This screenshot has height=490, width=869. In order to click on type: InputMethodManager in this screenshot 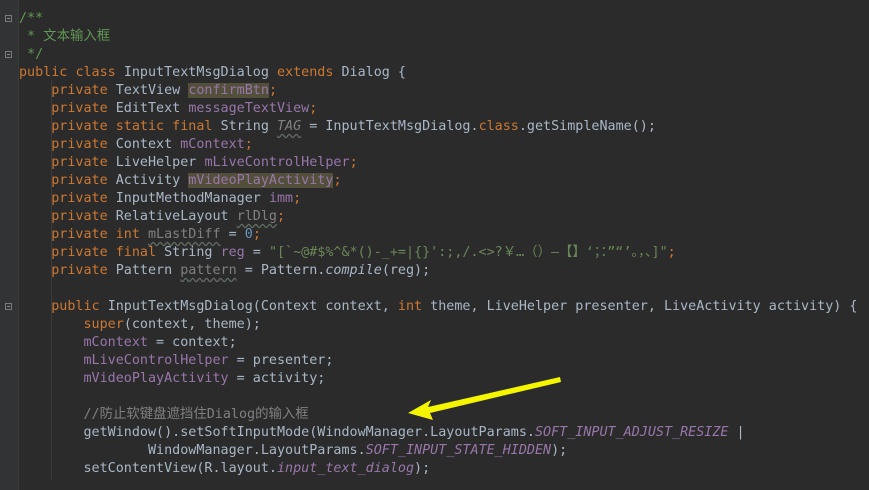, I will do `click(188, 198)`.